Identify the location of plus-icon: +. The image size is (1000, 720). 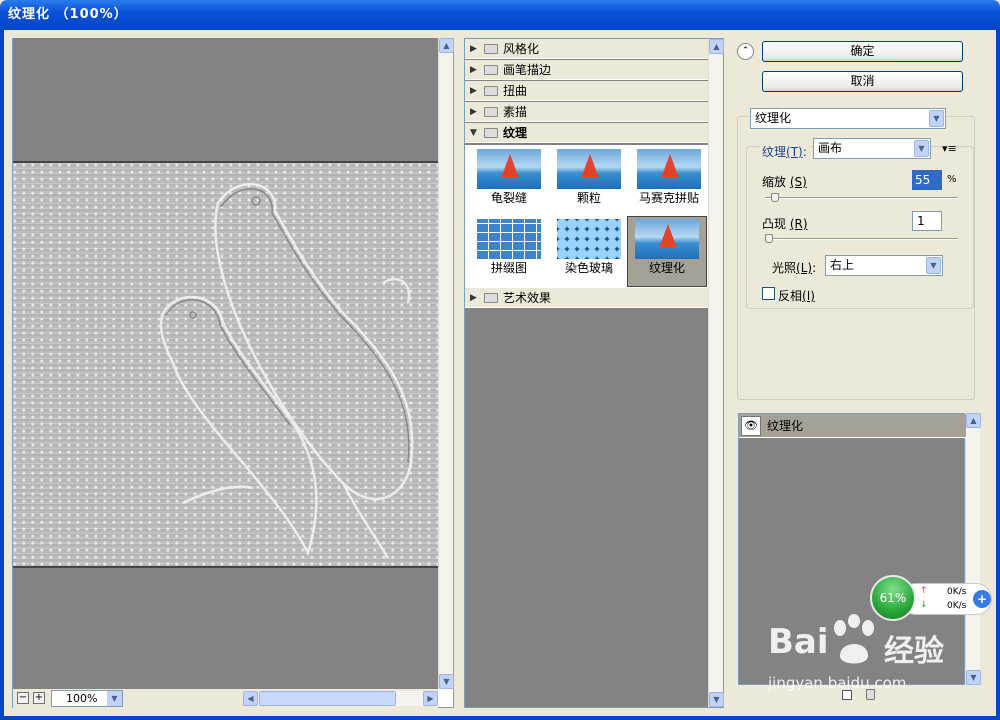
(982, 599).